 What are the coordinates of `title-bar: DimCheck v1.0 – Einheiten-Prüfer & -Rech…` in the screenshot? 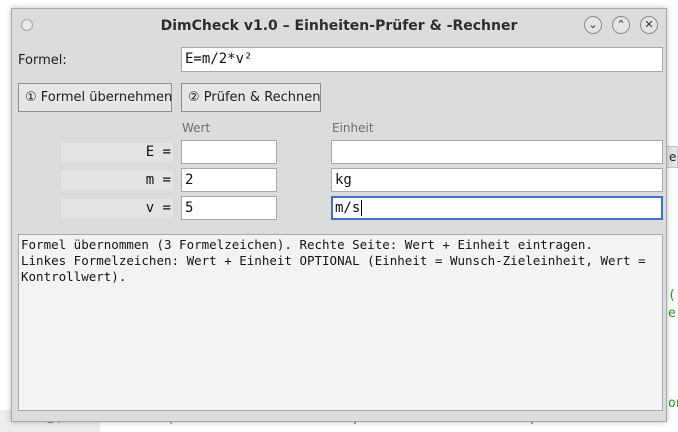 It's located at (339, 26).